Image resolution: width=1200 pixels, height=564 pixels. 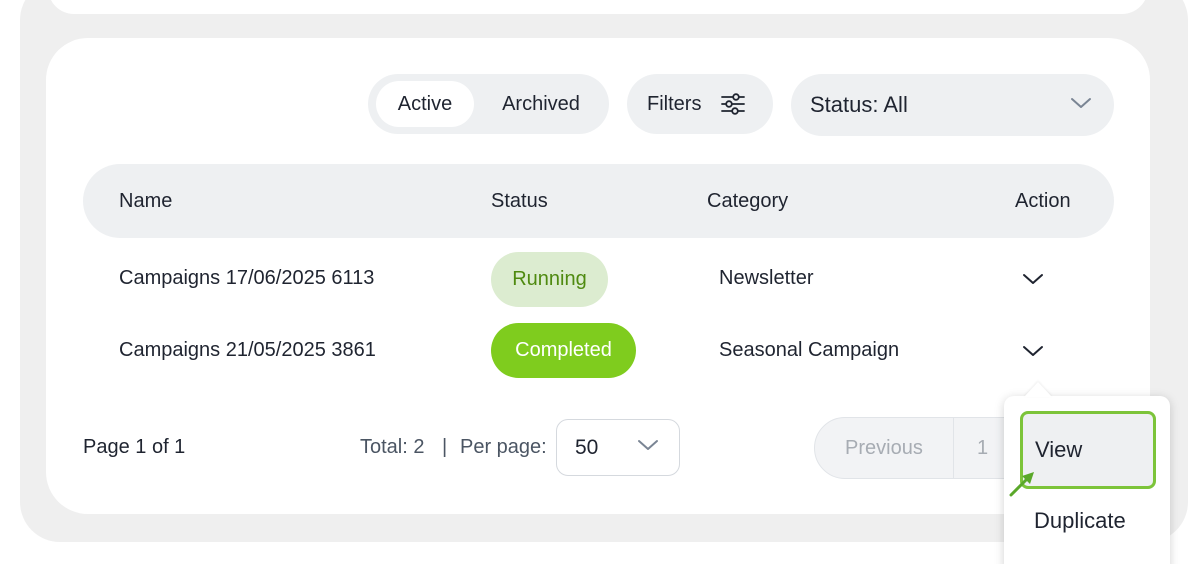 What do you see at coordinates (1088, 450) in the screenshot?
I see `menu-item-view: View` at bounding box center [1088, 450].